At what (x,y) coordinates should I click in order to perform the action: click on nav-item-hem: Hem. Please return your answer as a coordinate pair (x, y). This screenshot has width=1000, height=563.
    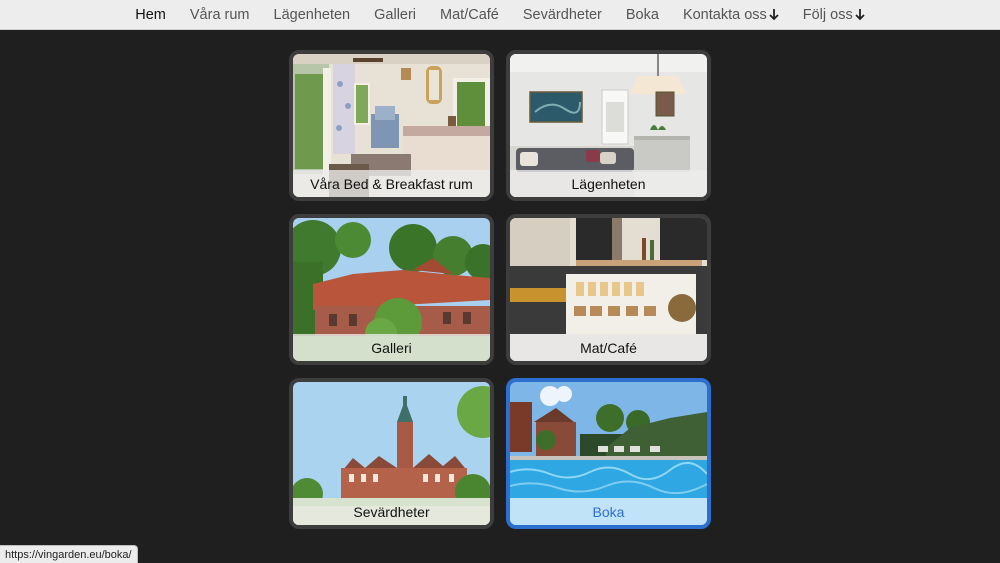
    Looking at the image, I should click on (150, 15).